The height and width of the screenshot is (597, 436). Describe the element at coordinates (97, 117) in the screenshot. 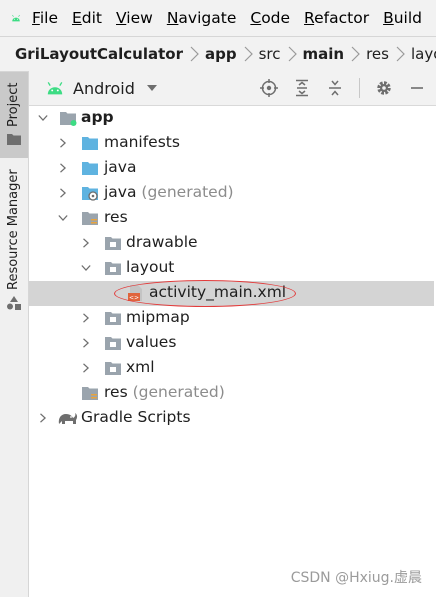

I see `tree-label: app` at that location.